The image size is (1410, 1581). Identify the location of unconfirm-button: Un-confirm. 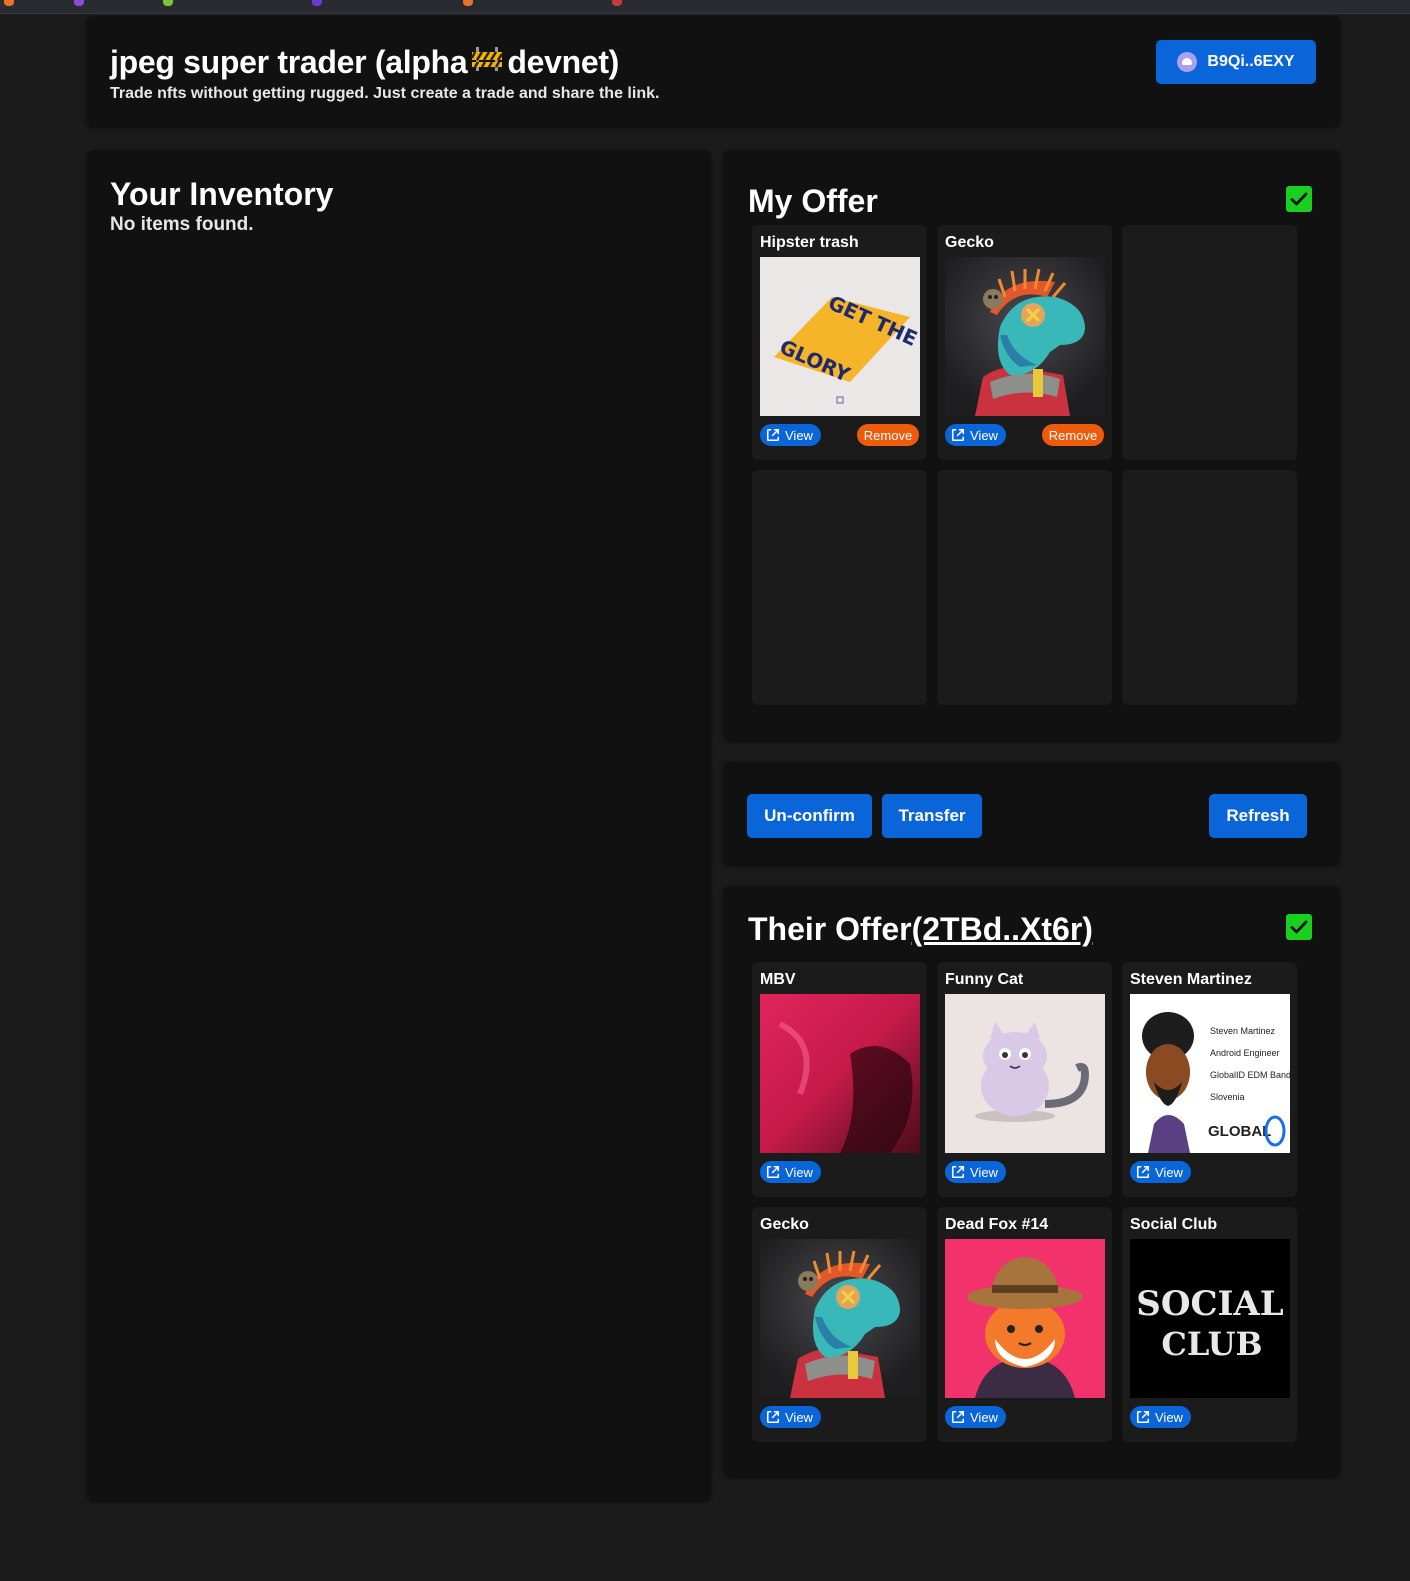
(809, 816).